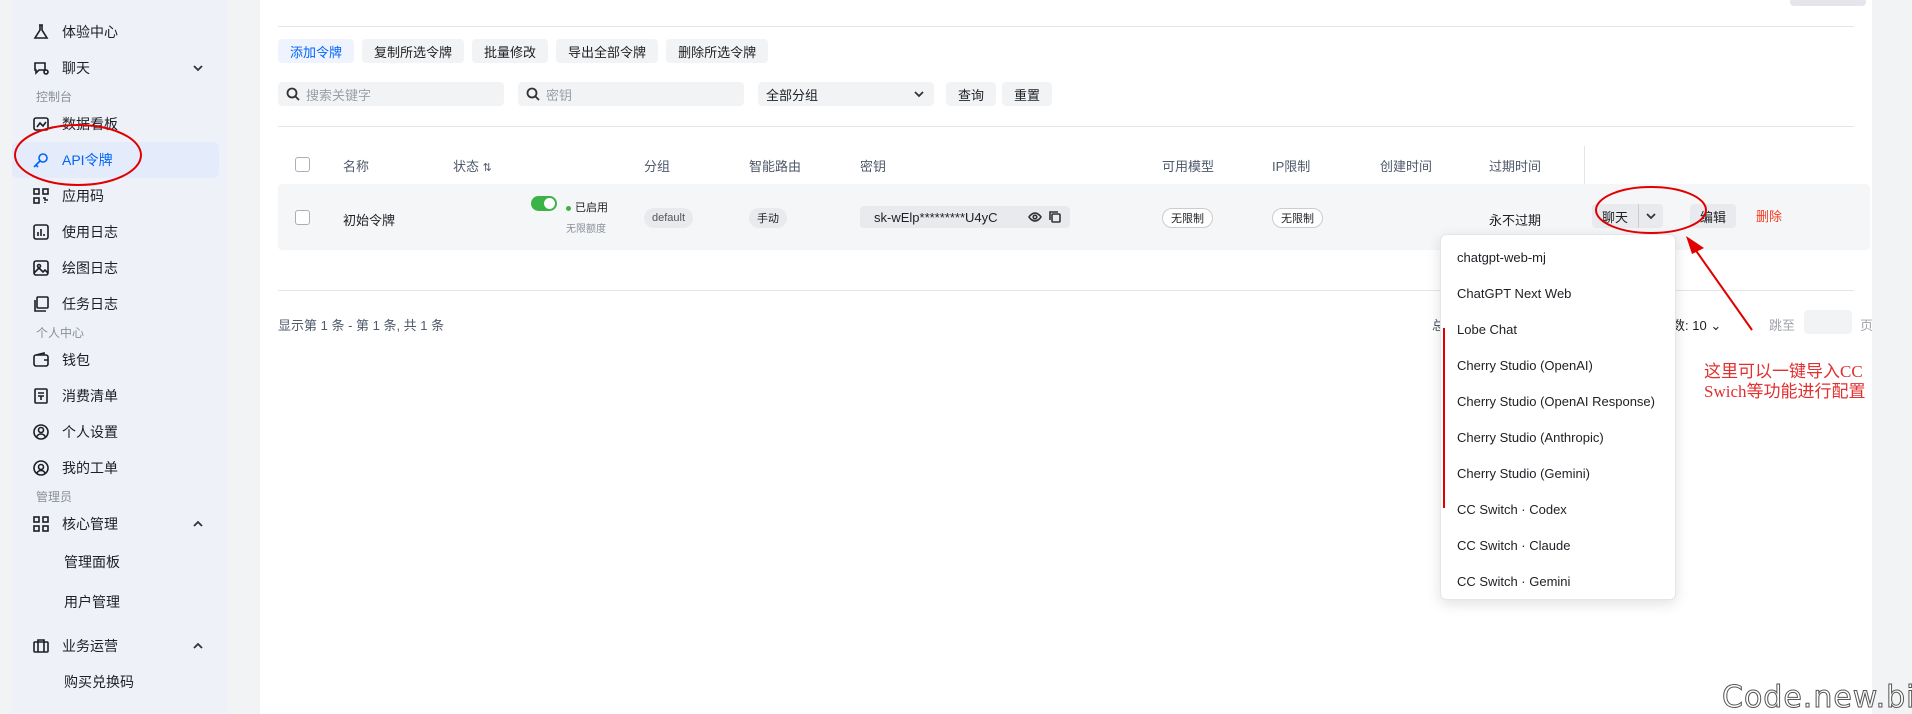 The image size is (1912, 714). What do you see at coordinates (41, 268) in the screenshot?
I see `image-icon` at bounding box center [41, 268].